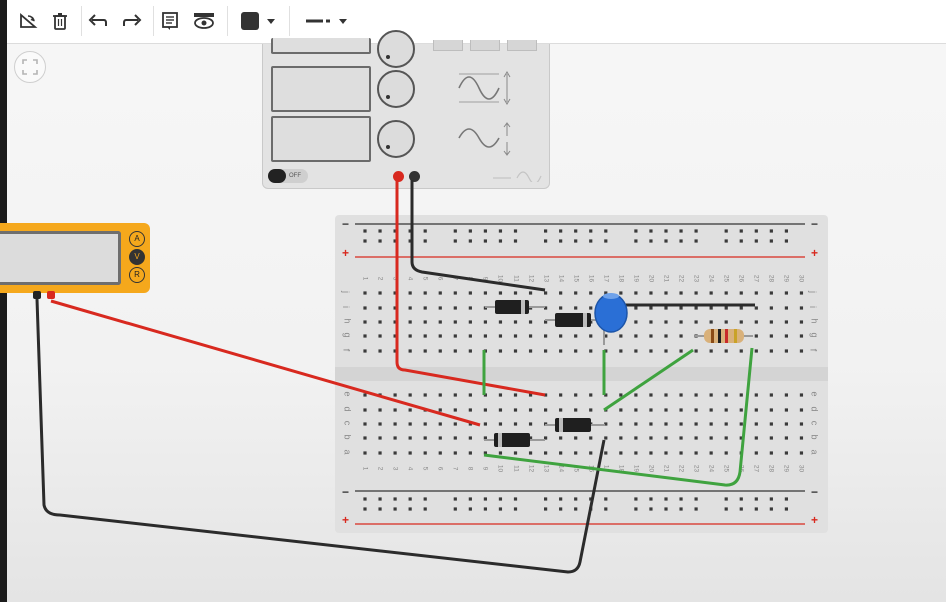 This screenshot has width=946, height=602. Describe the element at coordinates (546, 468) in the screenshot. I see `column-label: 13` at that location.